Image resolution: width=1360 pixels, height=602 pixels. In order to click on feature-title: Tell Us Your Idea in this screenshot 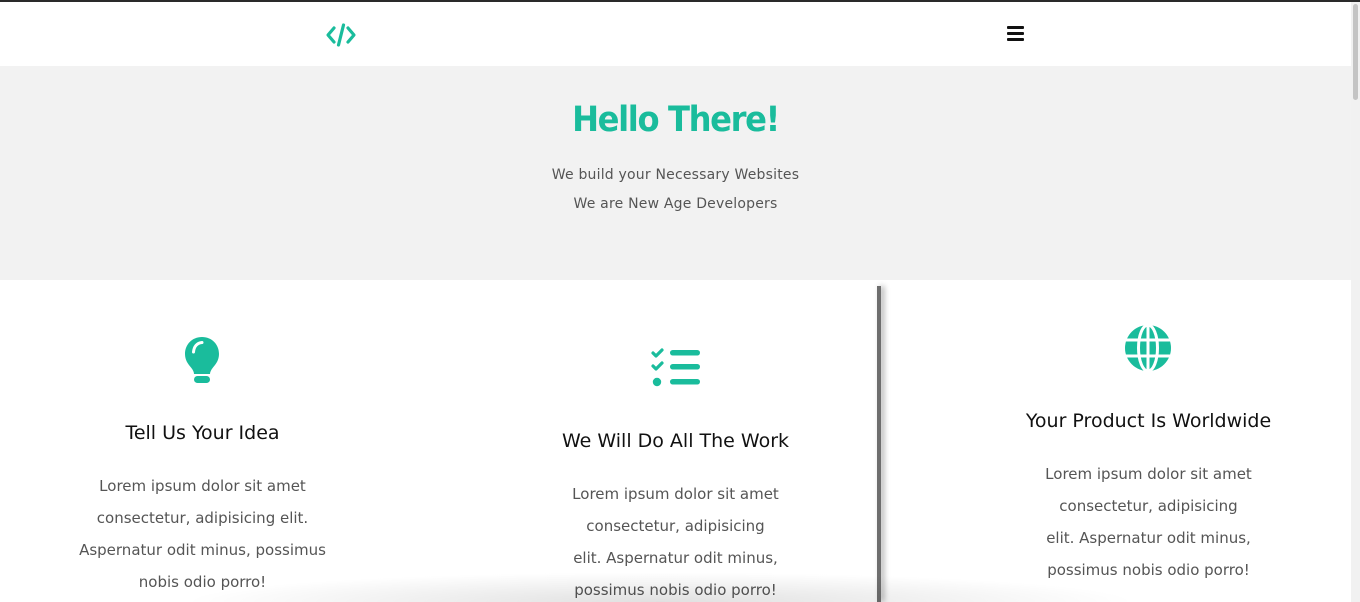, I will do `click(202, 433)`.